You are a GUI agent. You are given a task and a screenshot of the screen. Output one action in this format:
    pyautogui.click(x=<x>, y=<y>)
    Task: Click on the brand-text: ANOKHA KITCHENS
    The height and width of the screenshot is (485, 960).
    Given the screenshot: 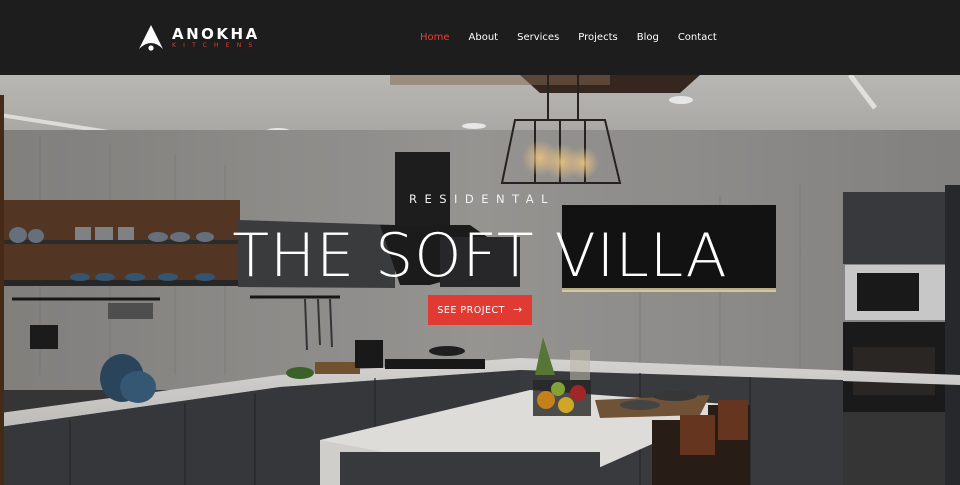 What is the action you would take?
    pyautogui.click(x=216, y=38)
    